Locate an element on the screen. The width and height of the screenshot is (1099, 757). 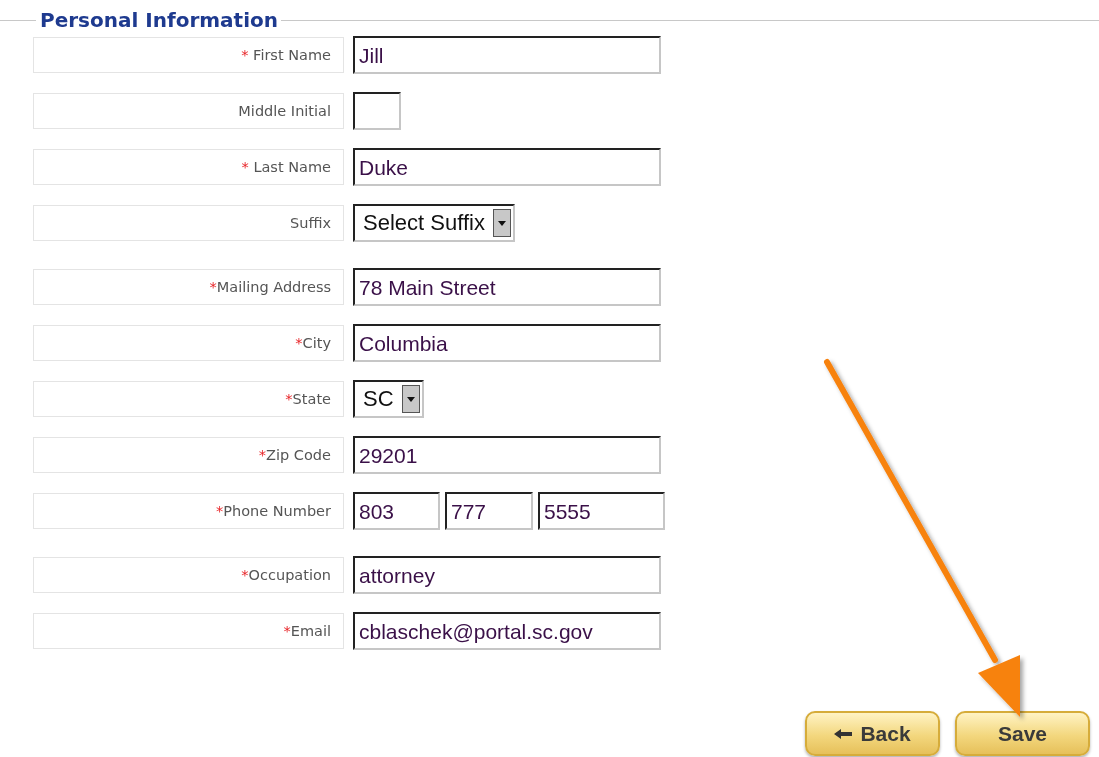
left-arrow-icon is located at coordinates (843, 733).